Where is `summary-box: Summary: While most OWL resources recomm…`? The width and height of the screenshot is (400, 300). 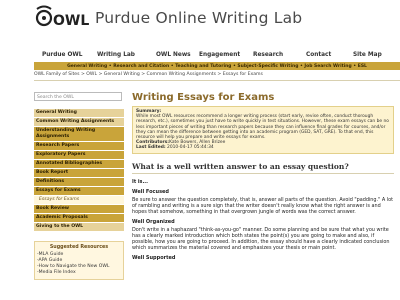 summary-box: Summary: While most OWL resources recomm… is located at coordinates (263, 130).